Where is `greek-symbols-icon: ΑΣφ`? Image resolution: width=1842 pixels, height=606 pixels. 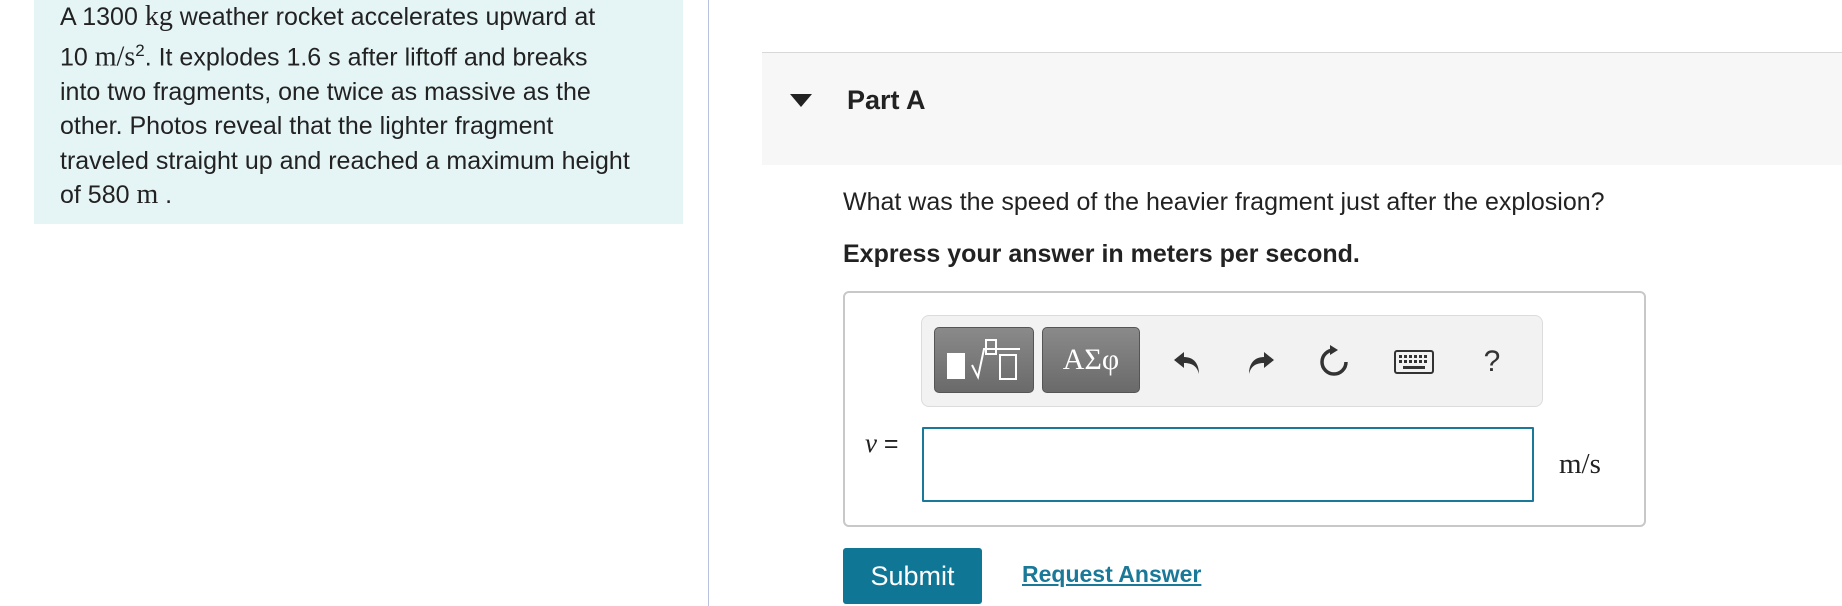
greek-symbols-icon: ΑΣφ is located at coordinates (1091, 359).